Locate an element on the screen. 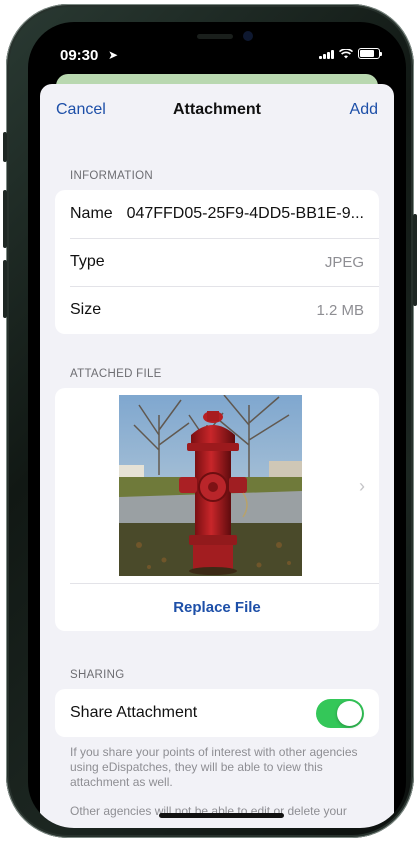 The image size is (419, 843). share-attachment-label: Share Attachment is located at coordinates (134, 712).